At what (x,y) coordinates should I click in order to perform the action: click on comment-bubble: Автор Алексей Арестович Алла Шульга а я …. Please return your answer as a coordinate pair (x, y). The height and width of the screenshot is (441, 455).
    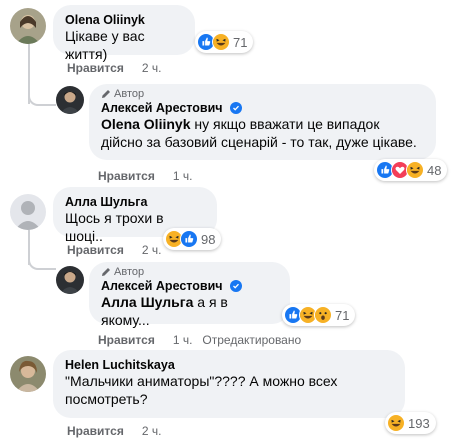
    Looking at the image, I should click on (189, 295).